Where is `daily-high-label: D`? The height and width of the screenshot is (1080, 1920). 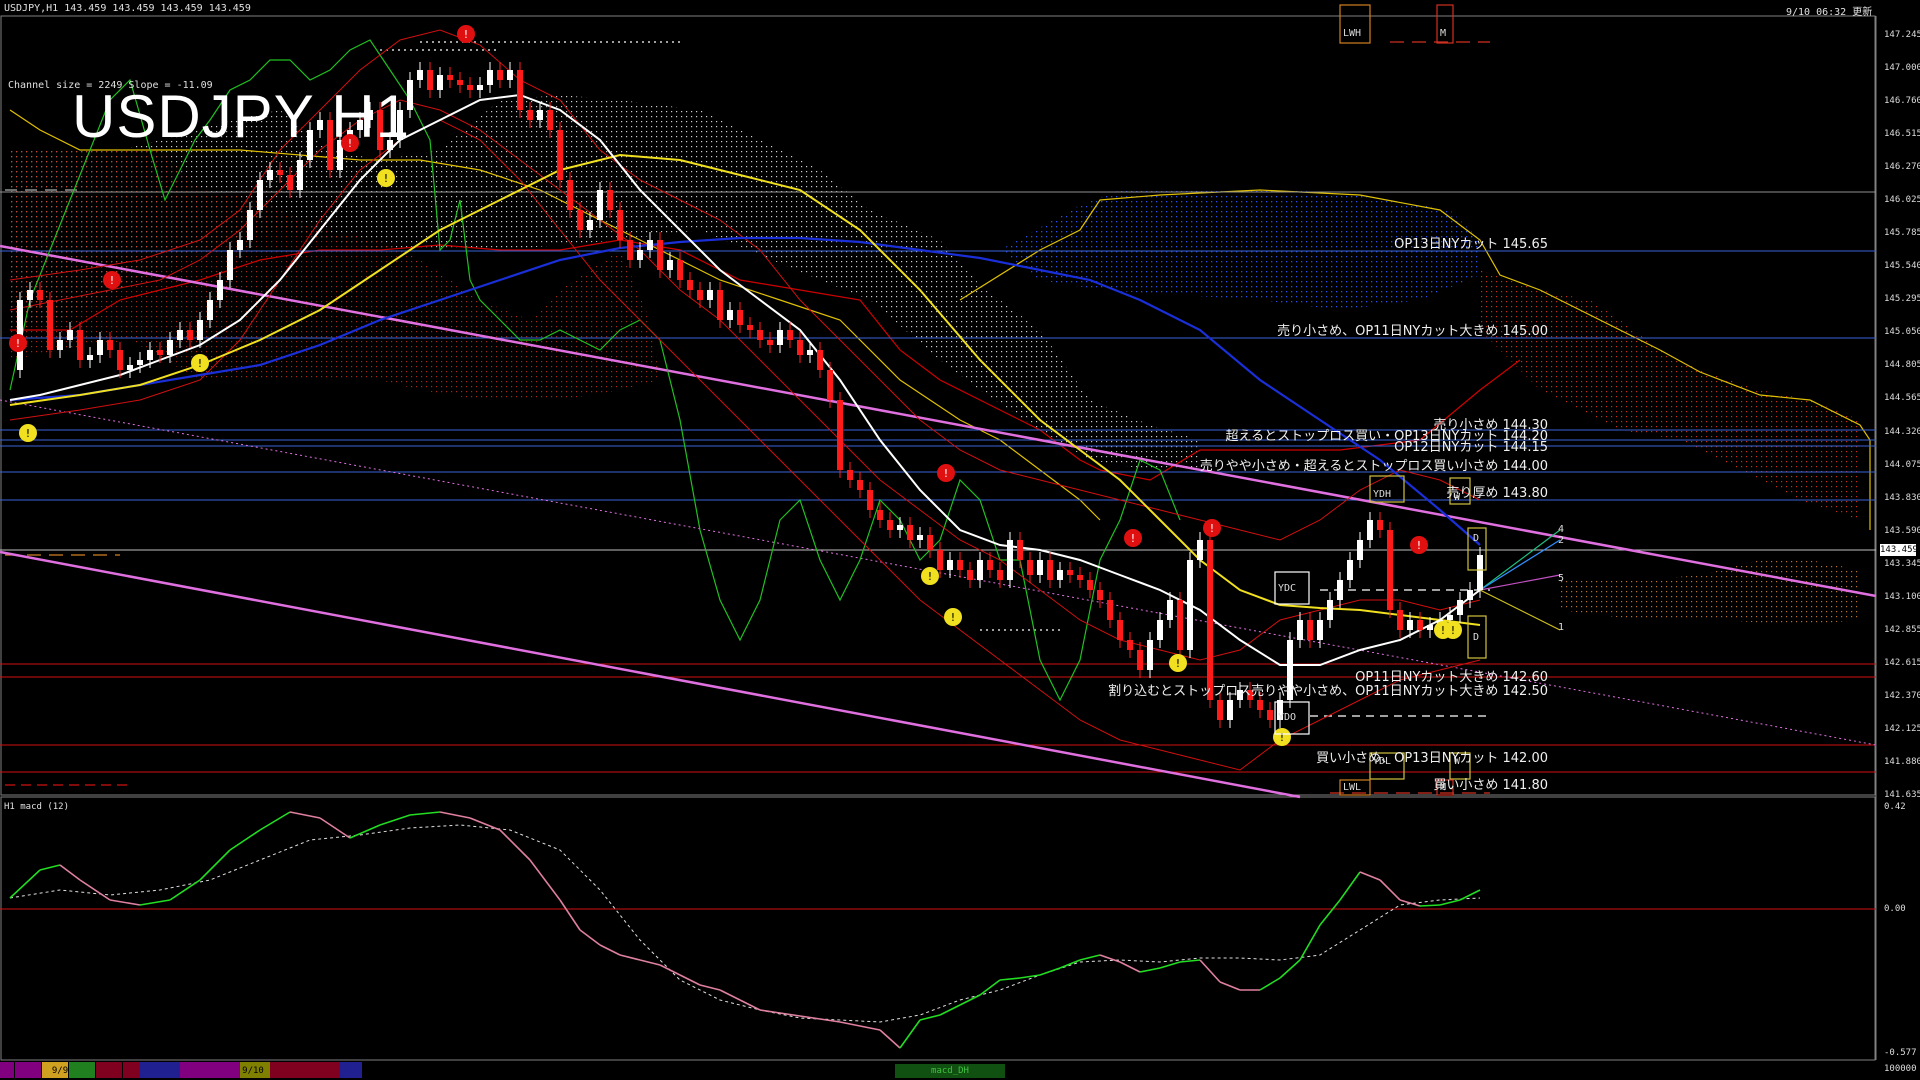 daily-high-label: D is located at coordinates (1476, 538).